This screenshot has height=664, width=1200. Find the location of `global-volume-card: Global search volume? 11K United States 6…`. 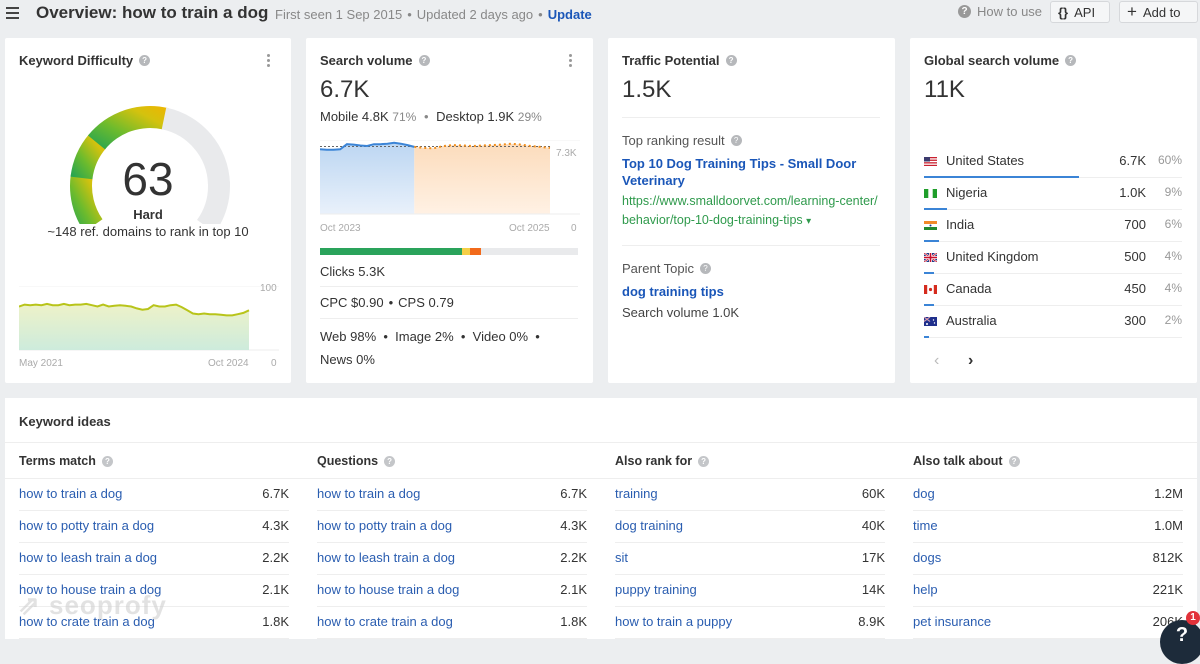

global-volume-card: Global search volume? 11K United States 6… is located at coordinates (1053, 210).